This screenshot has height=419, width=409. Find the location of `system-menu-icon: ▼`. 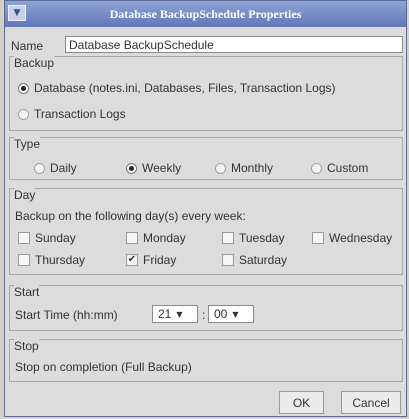

system-menu-icon: ▼ is located at coordinates (17, 13).